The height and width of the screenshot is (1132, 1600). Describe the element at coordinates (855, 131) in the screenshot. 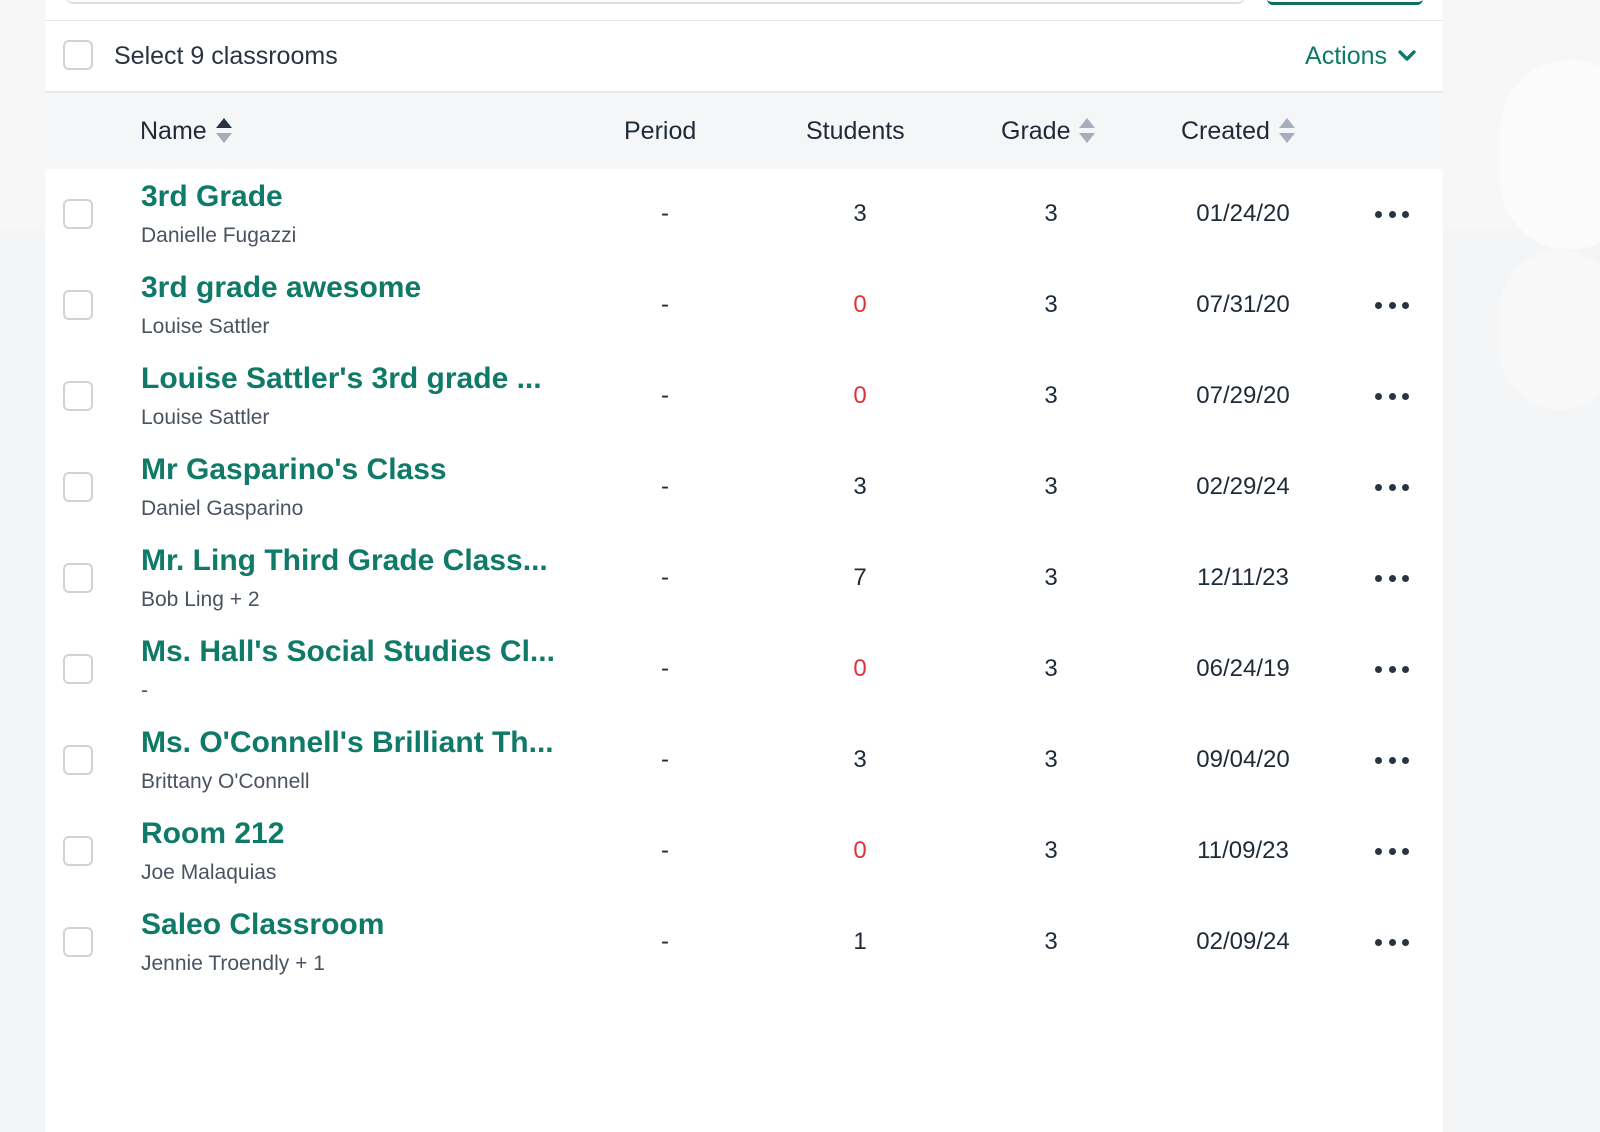

I see `column-header-students-label: Students` at that location.